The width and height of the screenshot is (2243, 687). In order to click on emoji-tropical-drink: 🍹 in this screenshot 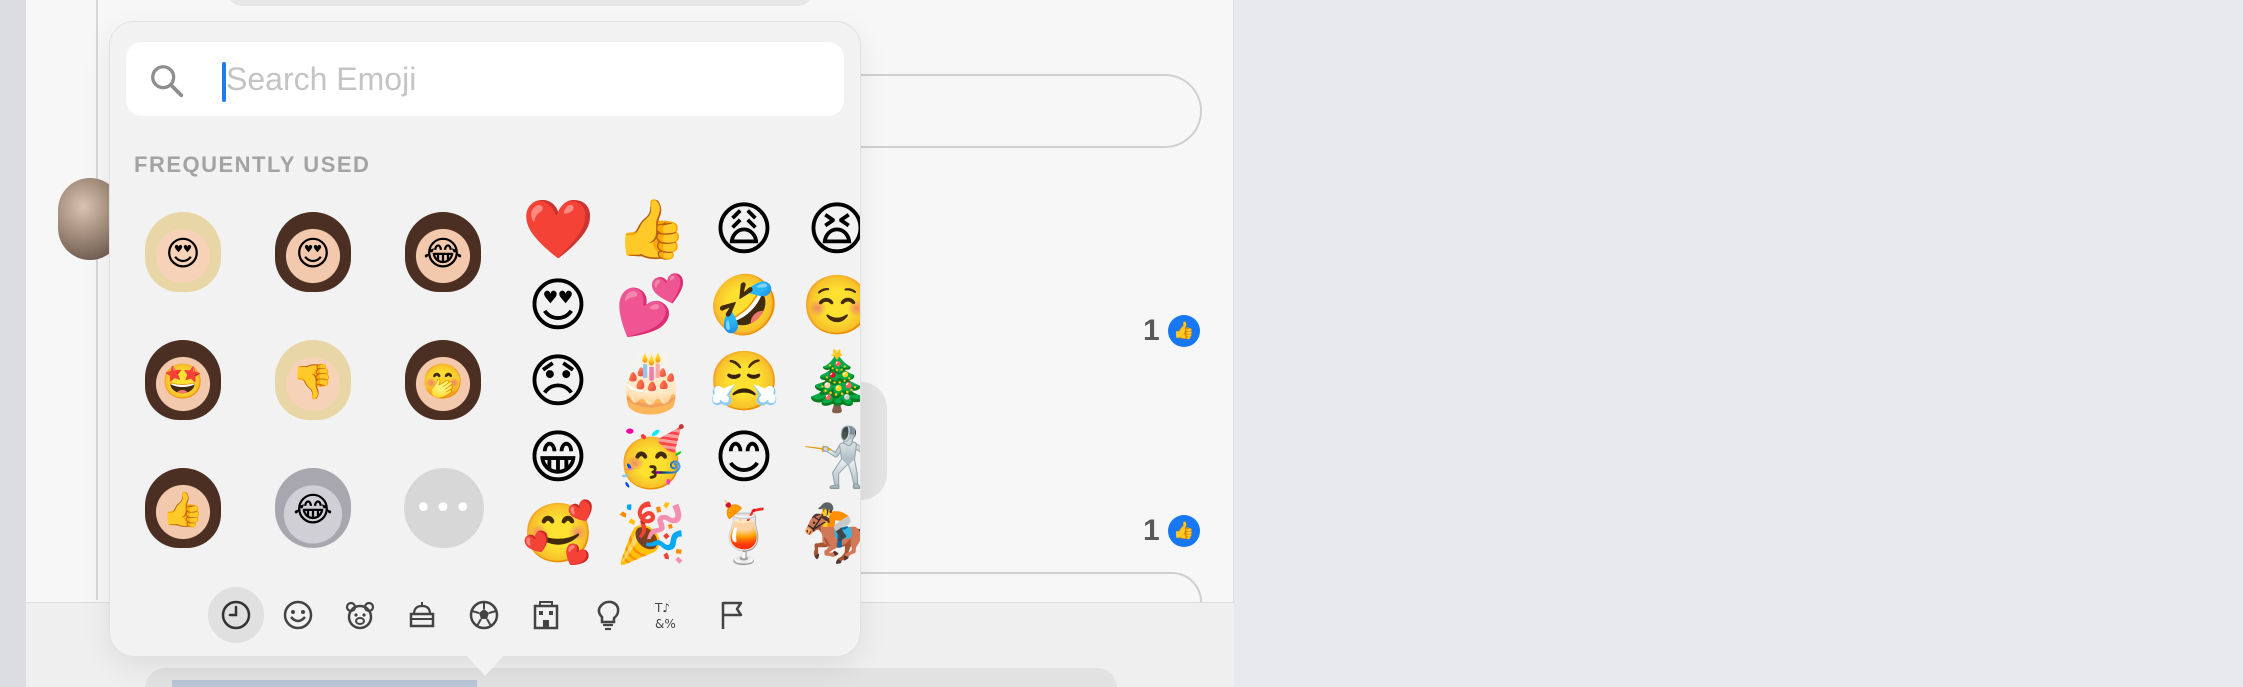, I will do `click(744, 533)`.